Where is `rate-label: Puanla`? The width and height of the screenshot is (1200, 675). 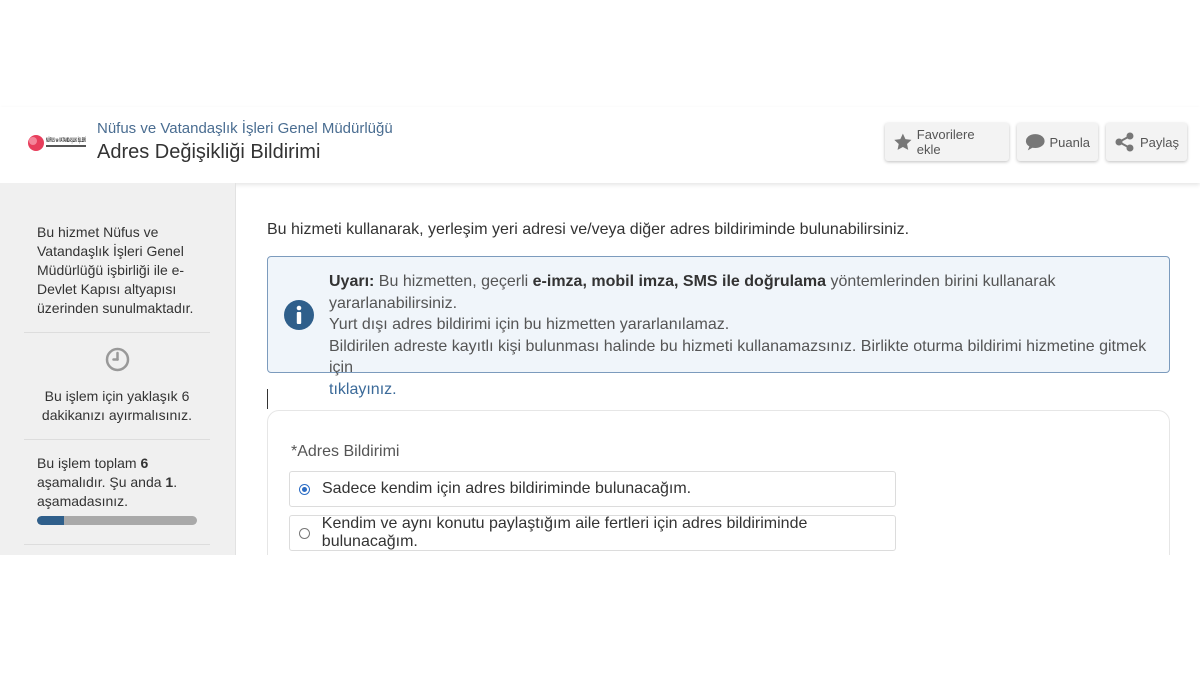
rate-label: Puanla is located at coordinates (1069, 142).